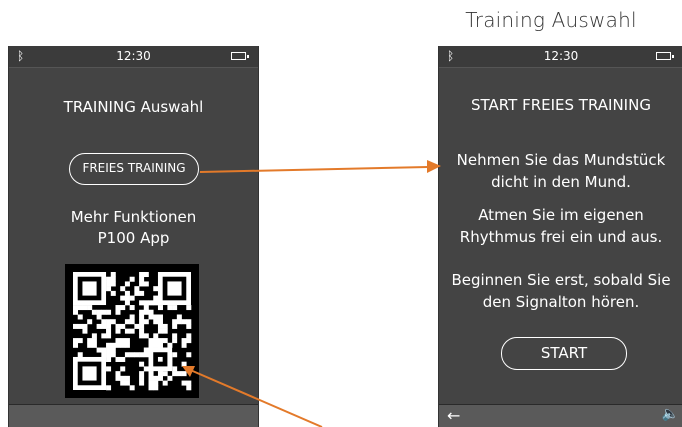  Describe the element at coordinates (314, 169) in the screenshot. I see `arrow-free-training-to-start-screen` at that location.